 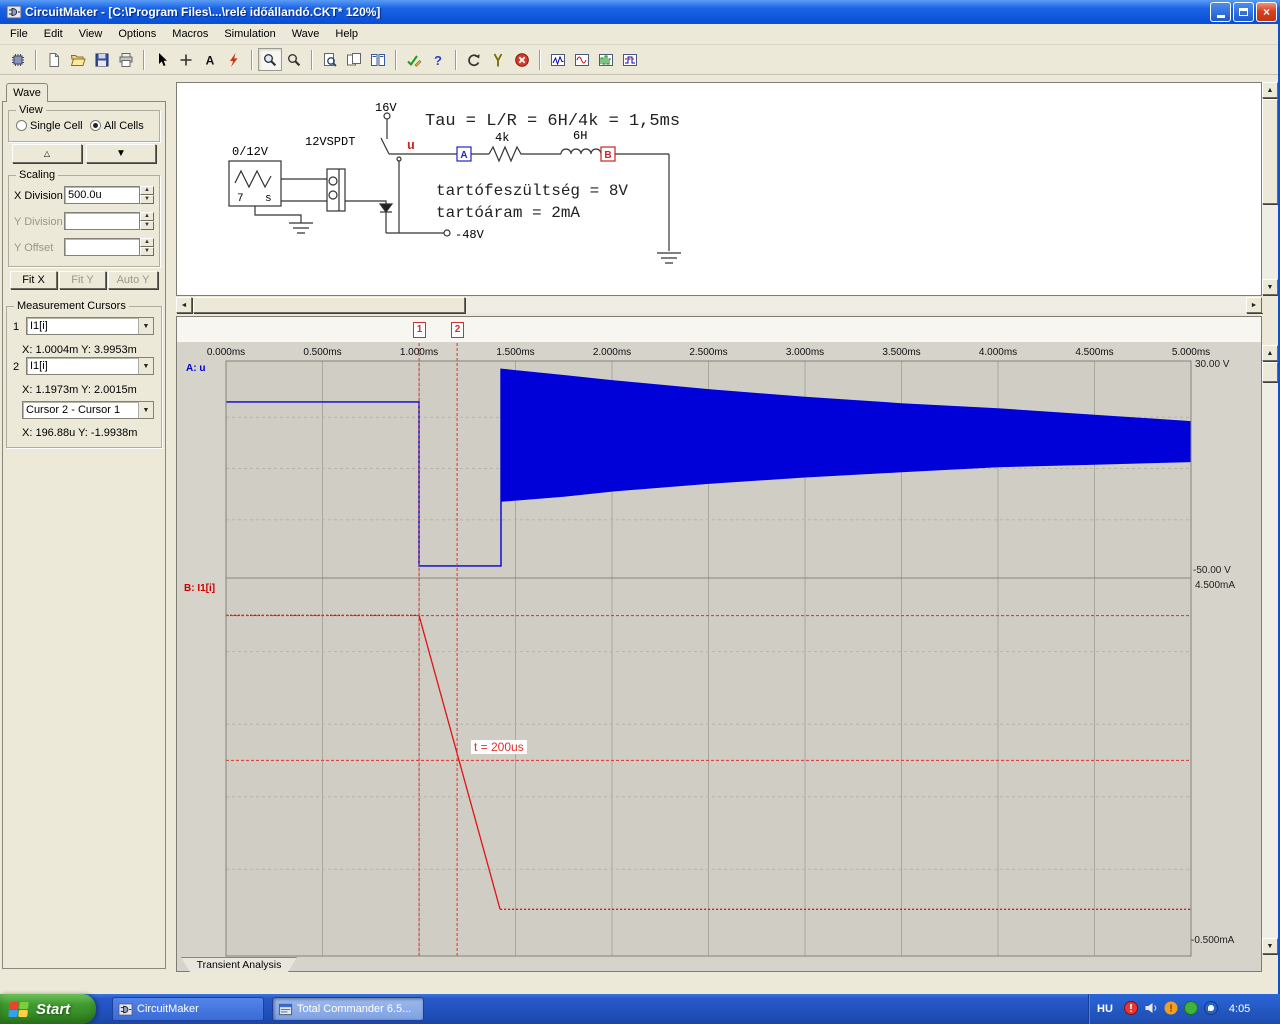 What do you see at coordinates (708, 352) in the screenshot?
I see `x-tick-label: 2.500ms` at bounding box center [708, 352].